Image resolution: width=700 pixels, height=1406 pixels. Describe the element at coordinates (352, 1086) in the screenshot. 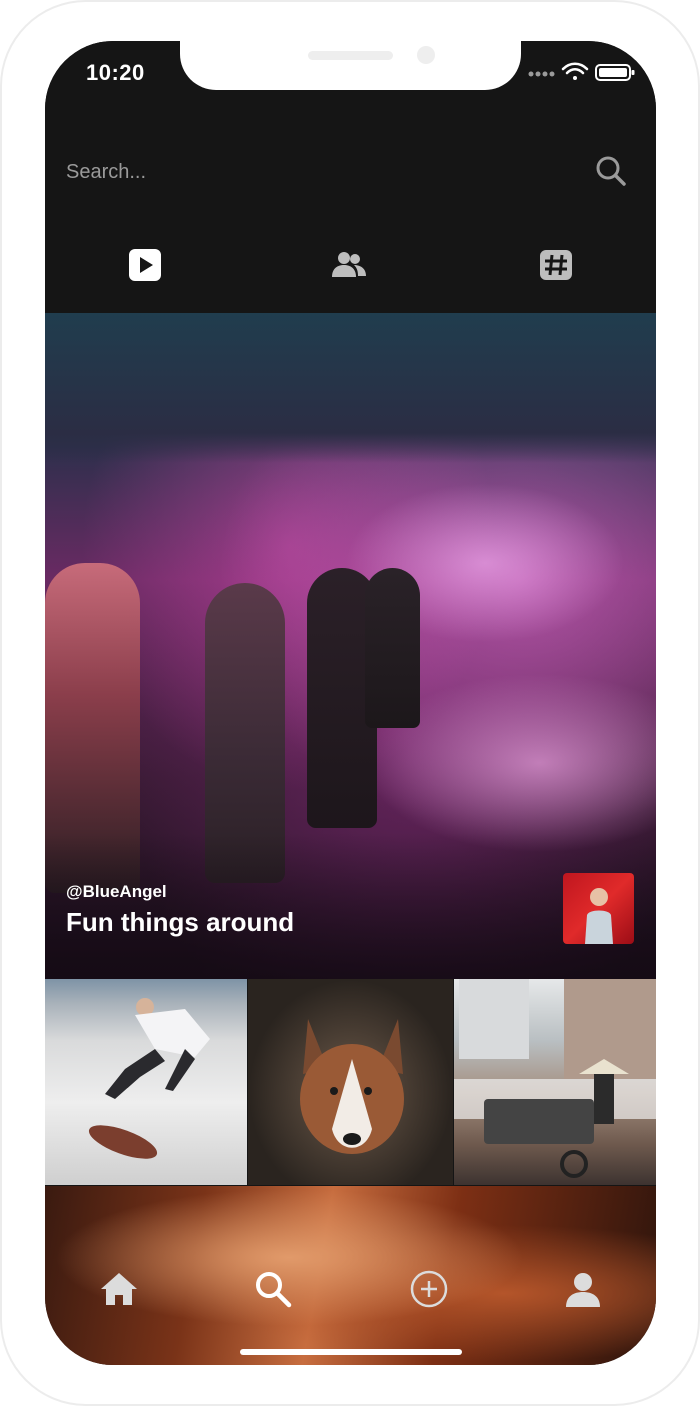

I see `husky-illustration` at that location.